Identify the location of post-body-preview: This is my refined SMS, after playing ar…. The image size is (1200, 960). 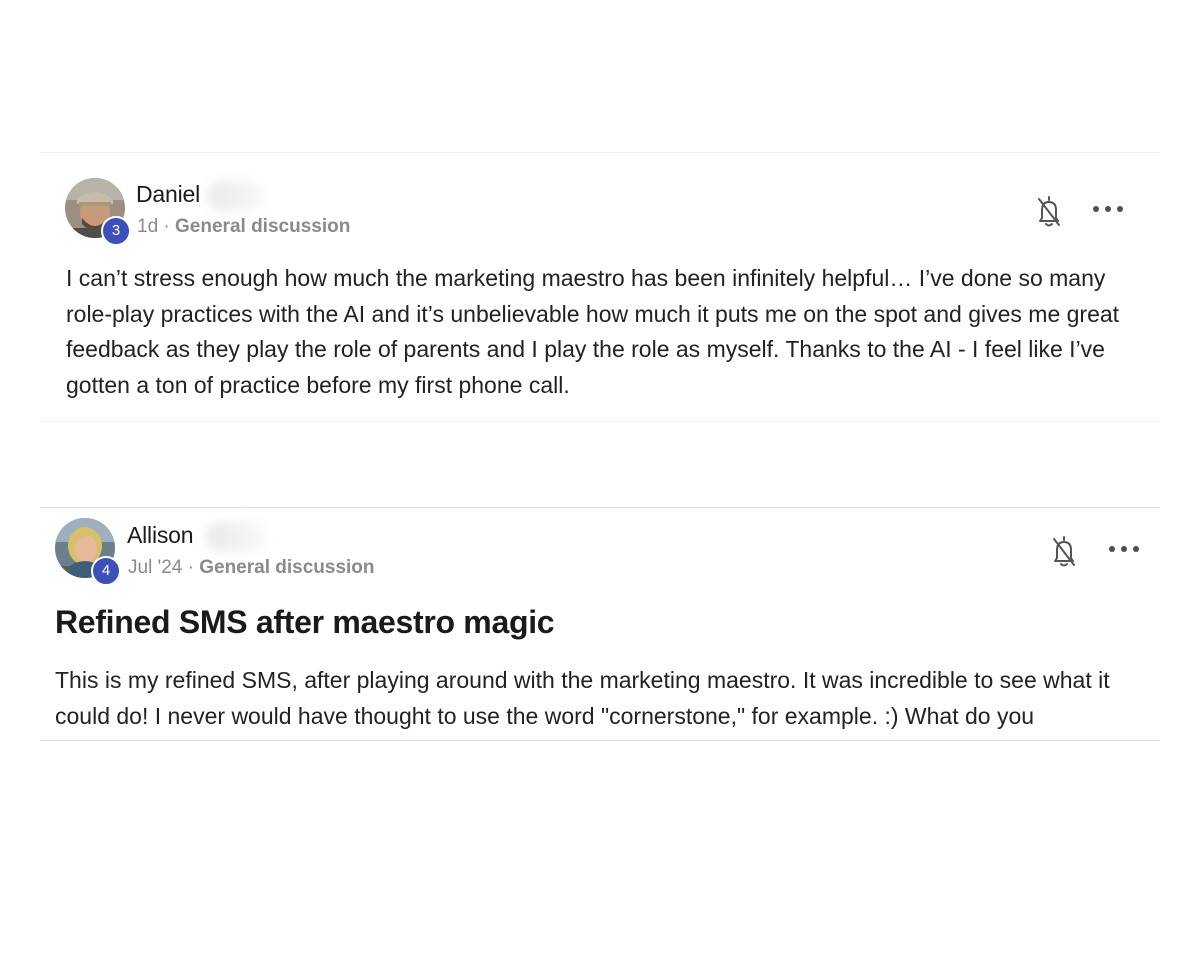
(582, 698).